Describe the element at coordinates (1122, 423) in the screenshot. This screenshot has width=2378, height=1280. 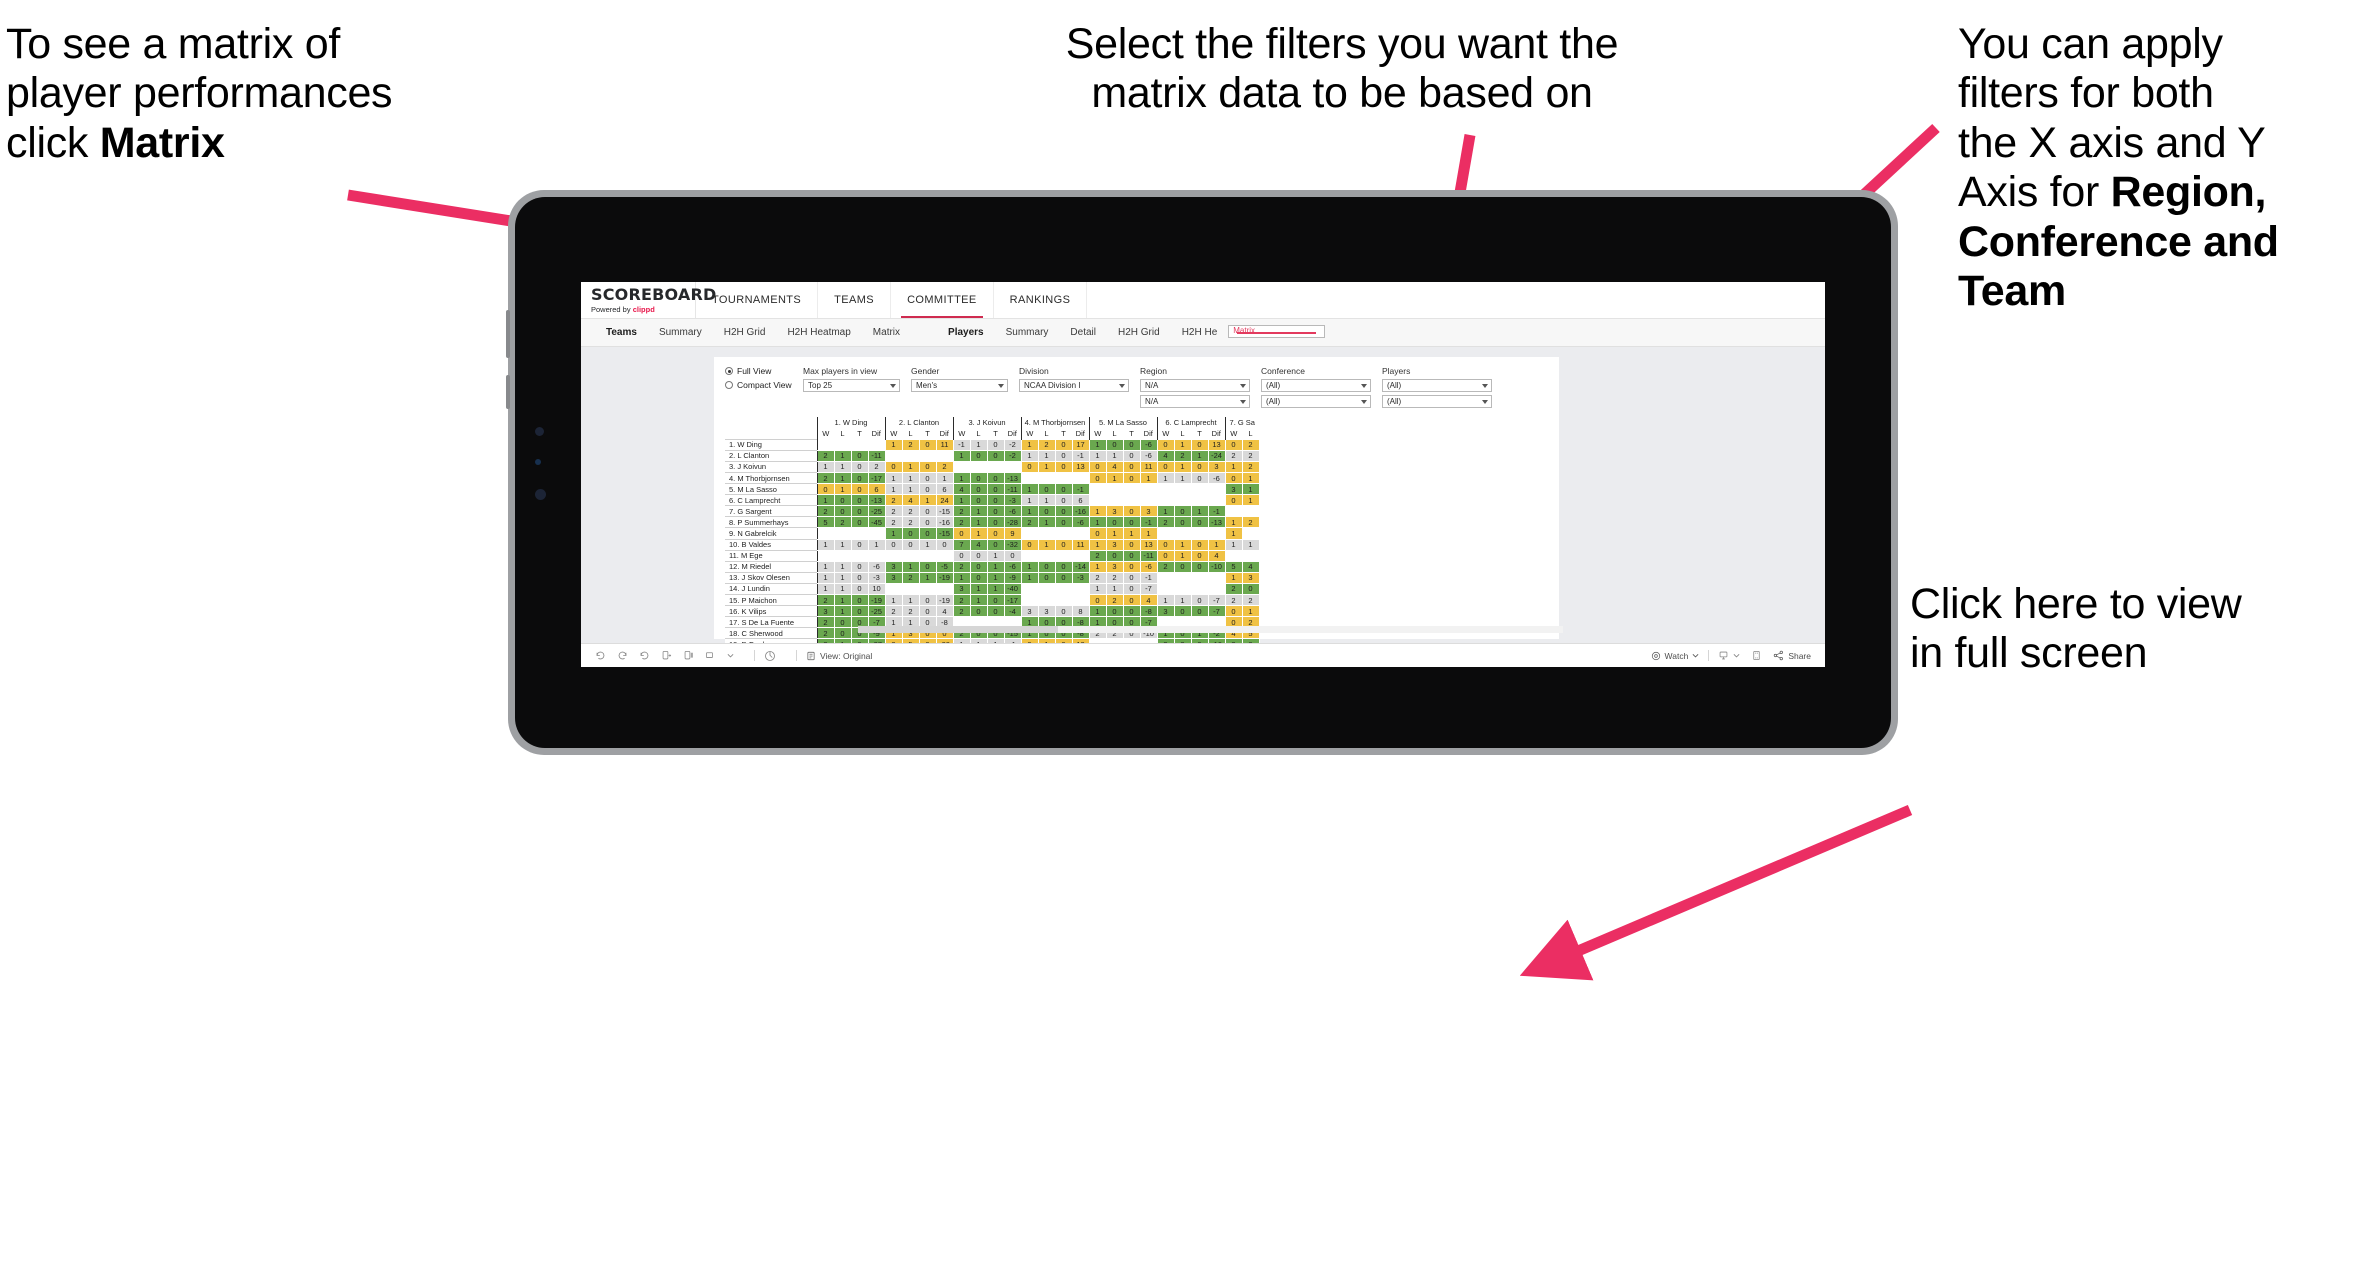
I see `matrix-column-header: 5. M La Sasso` at that location.